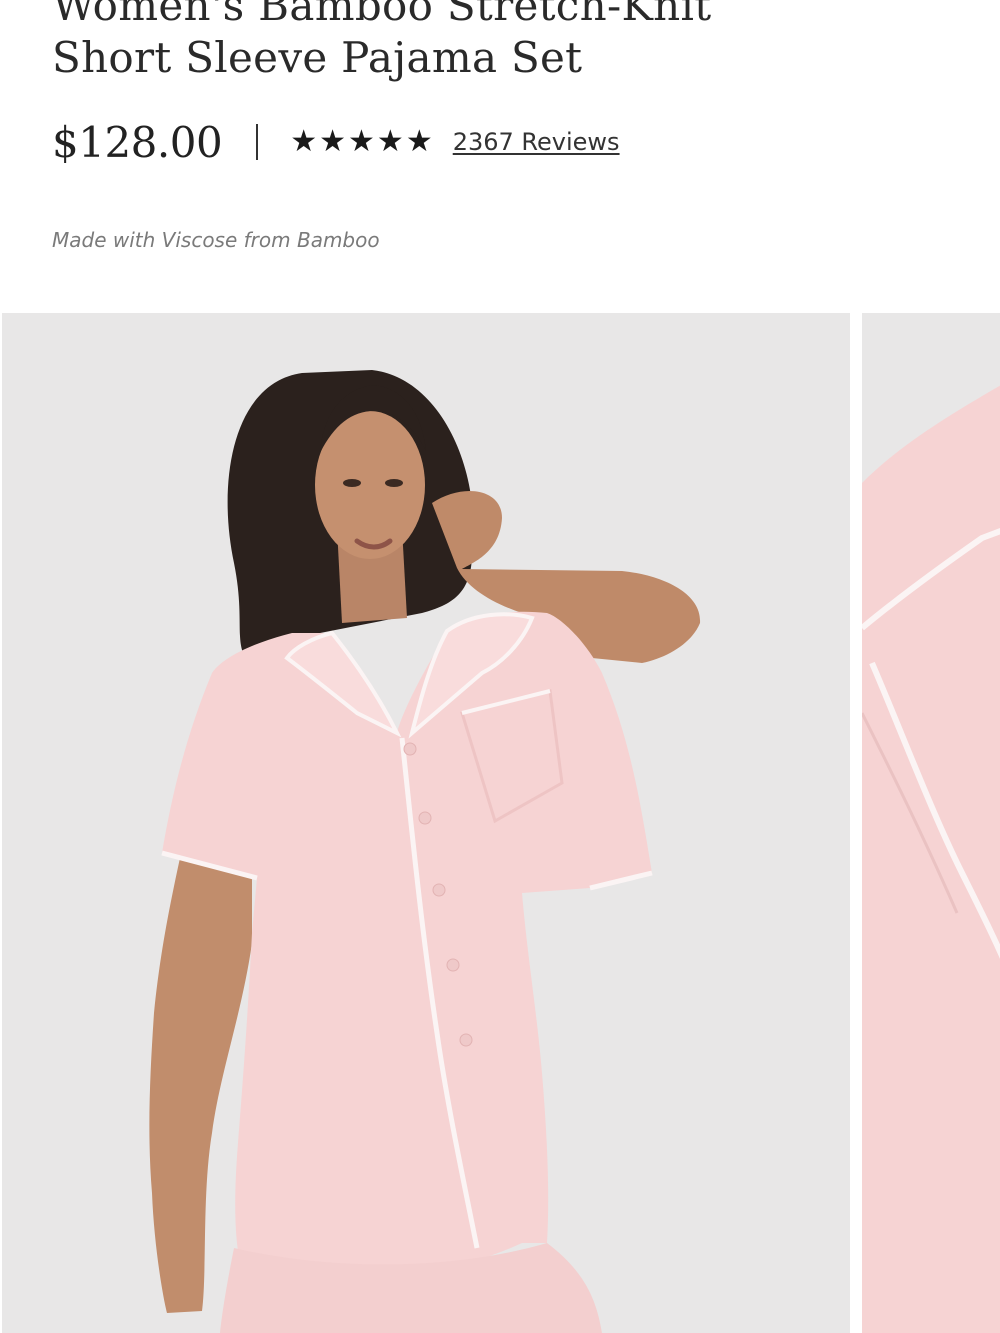  I want to click on product-title-line-1: Women's Bamboo Stretch-Knit, so click(382, 15).